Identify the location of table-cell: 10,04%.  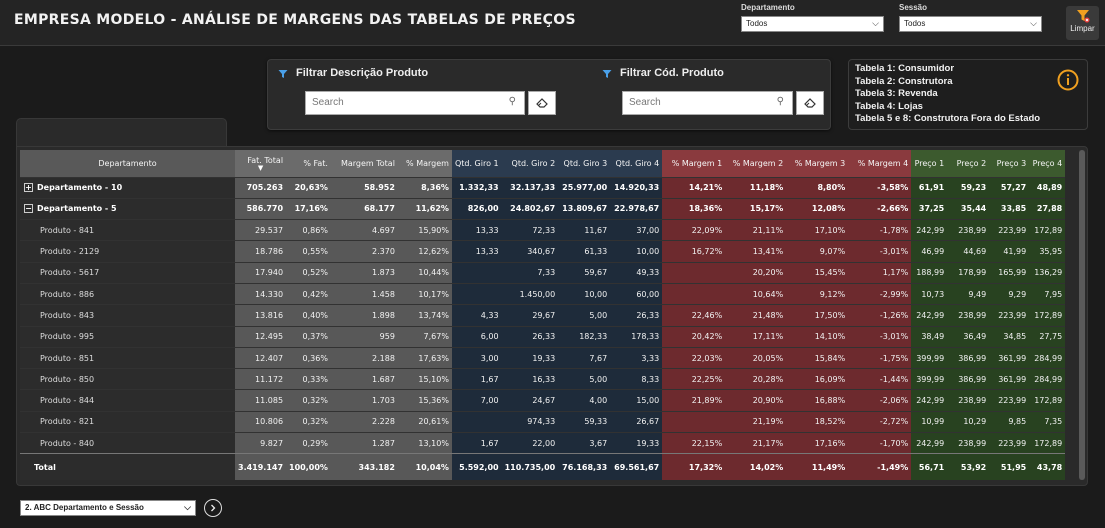
(424, 466).